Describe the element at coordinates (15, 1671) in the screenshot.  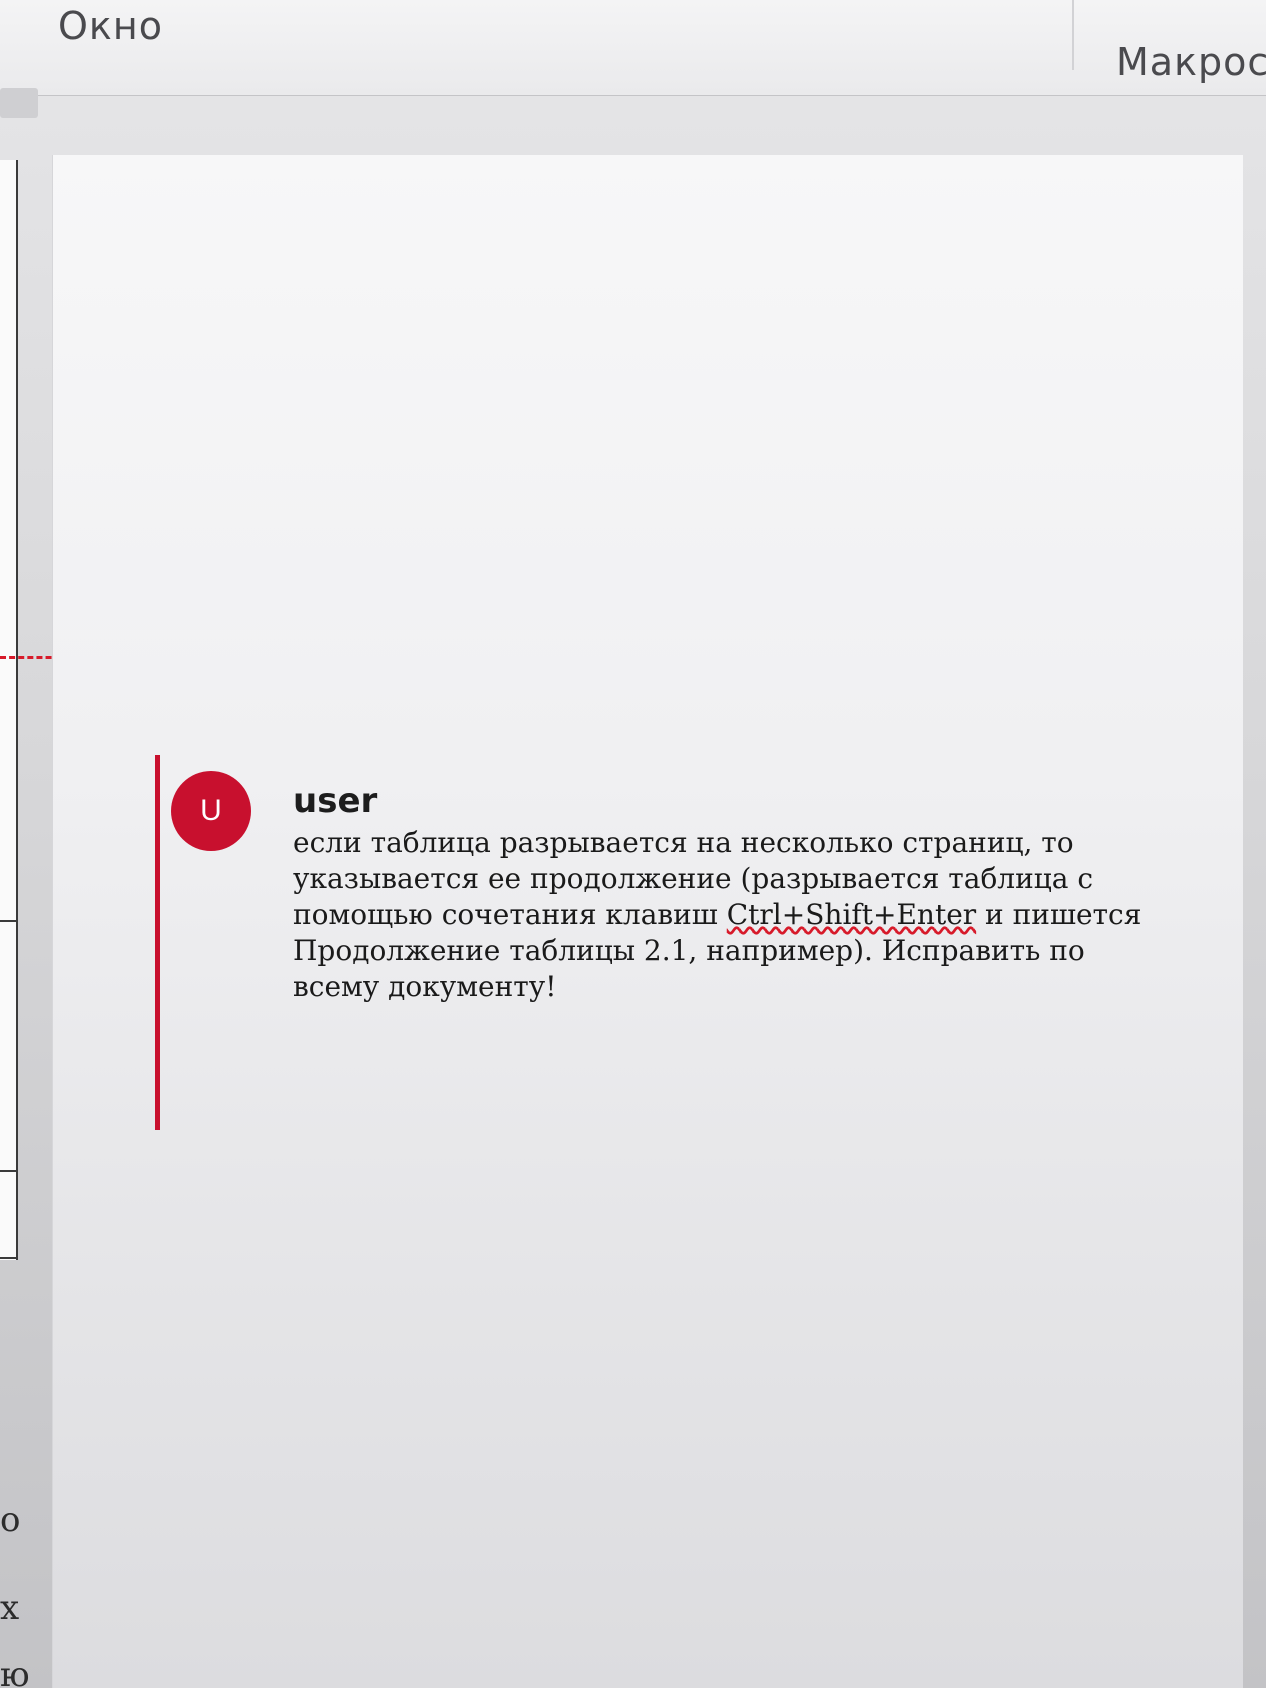
I see `document-text-fragment: ю` at that location.